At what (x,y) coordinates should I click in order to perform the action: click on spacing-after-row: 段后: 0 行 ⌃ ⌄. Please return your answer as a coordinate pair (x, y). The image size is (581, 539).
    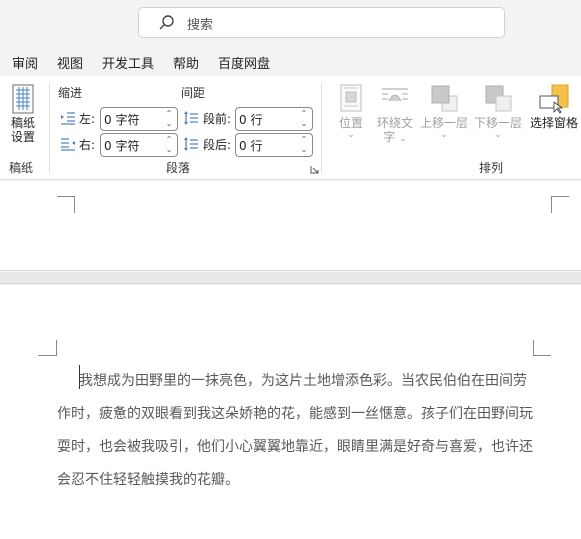
    Looking at the image, I should click on (250, 145).